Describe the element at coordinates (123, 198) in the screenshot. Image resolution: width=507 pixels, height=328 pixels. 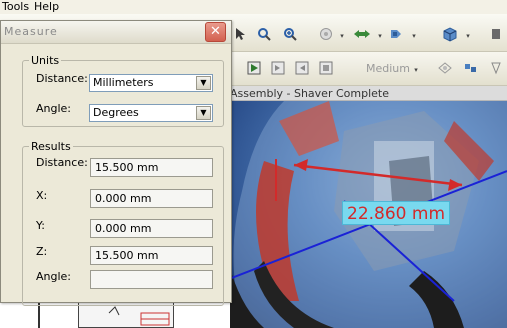
I see `result-x-value: 0.000 mm` at that location.